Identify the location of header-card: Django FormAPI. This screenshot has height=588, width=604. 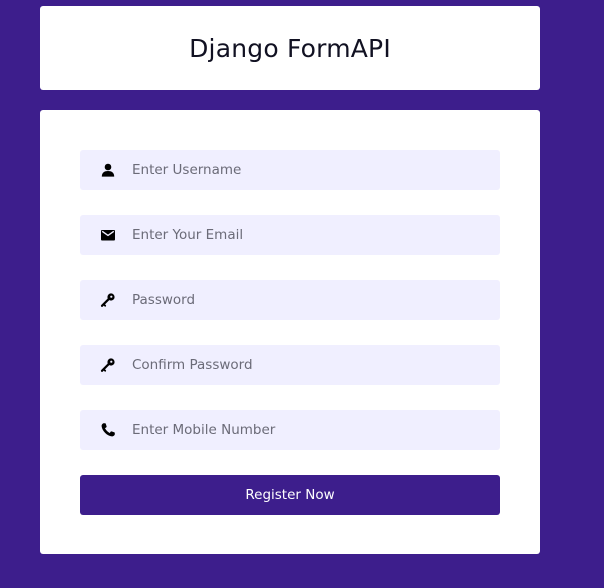
(290, 48).